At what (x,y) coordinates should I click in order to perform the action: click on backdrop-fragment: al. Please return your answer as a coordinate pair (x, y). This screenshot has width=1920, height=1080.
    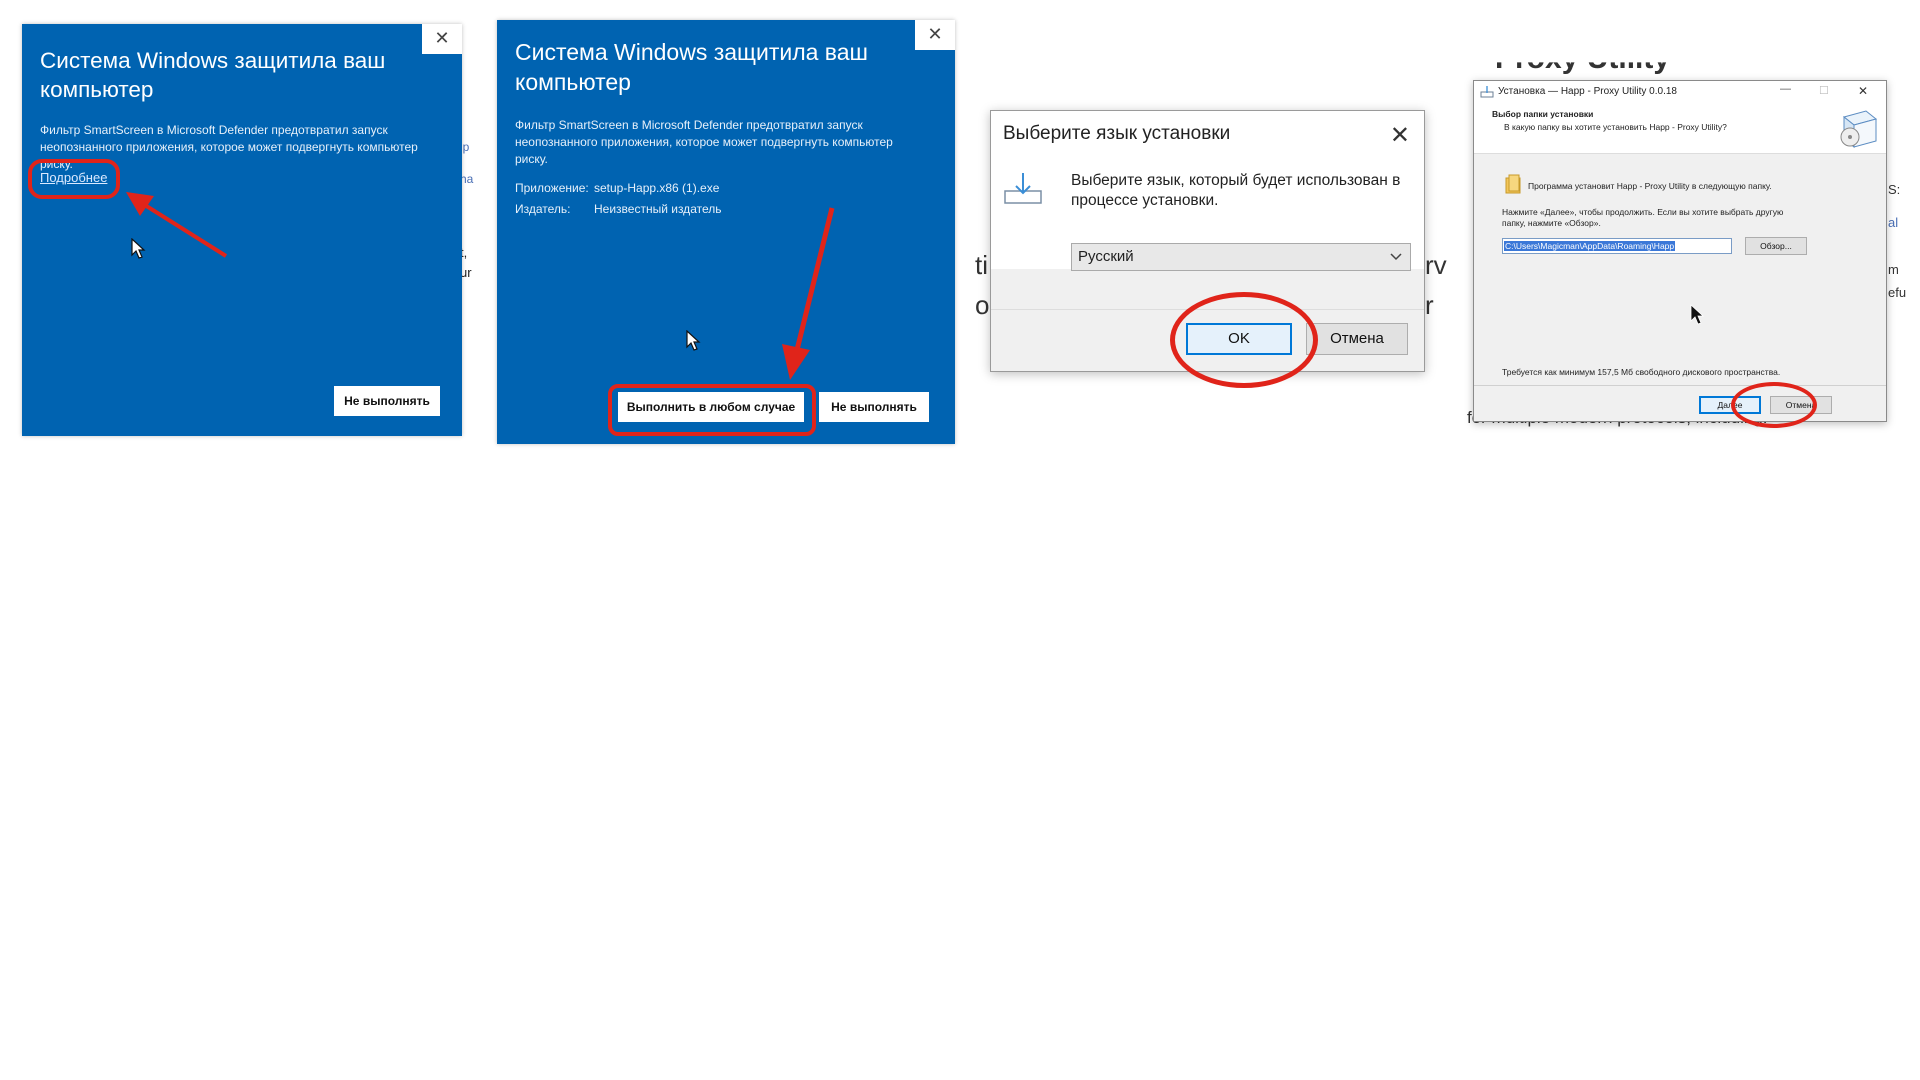
    Looking at the image, I should click on (1893, 222).